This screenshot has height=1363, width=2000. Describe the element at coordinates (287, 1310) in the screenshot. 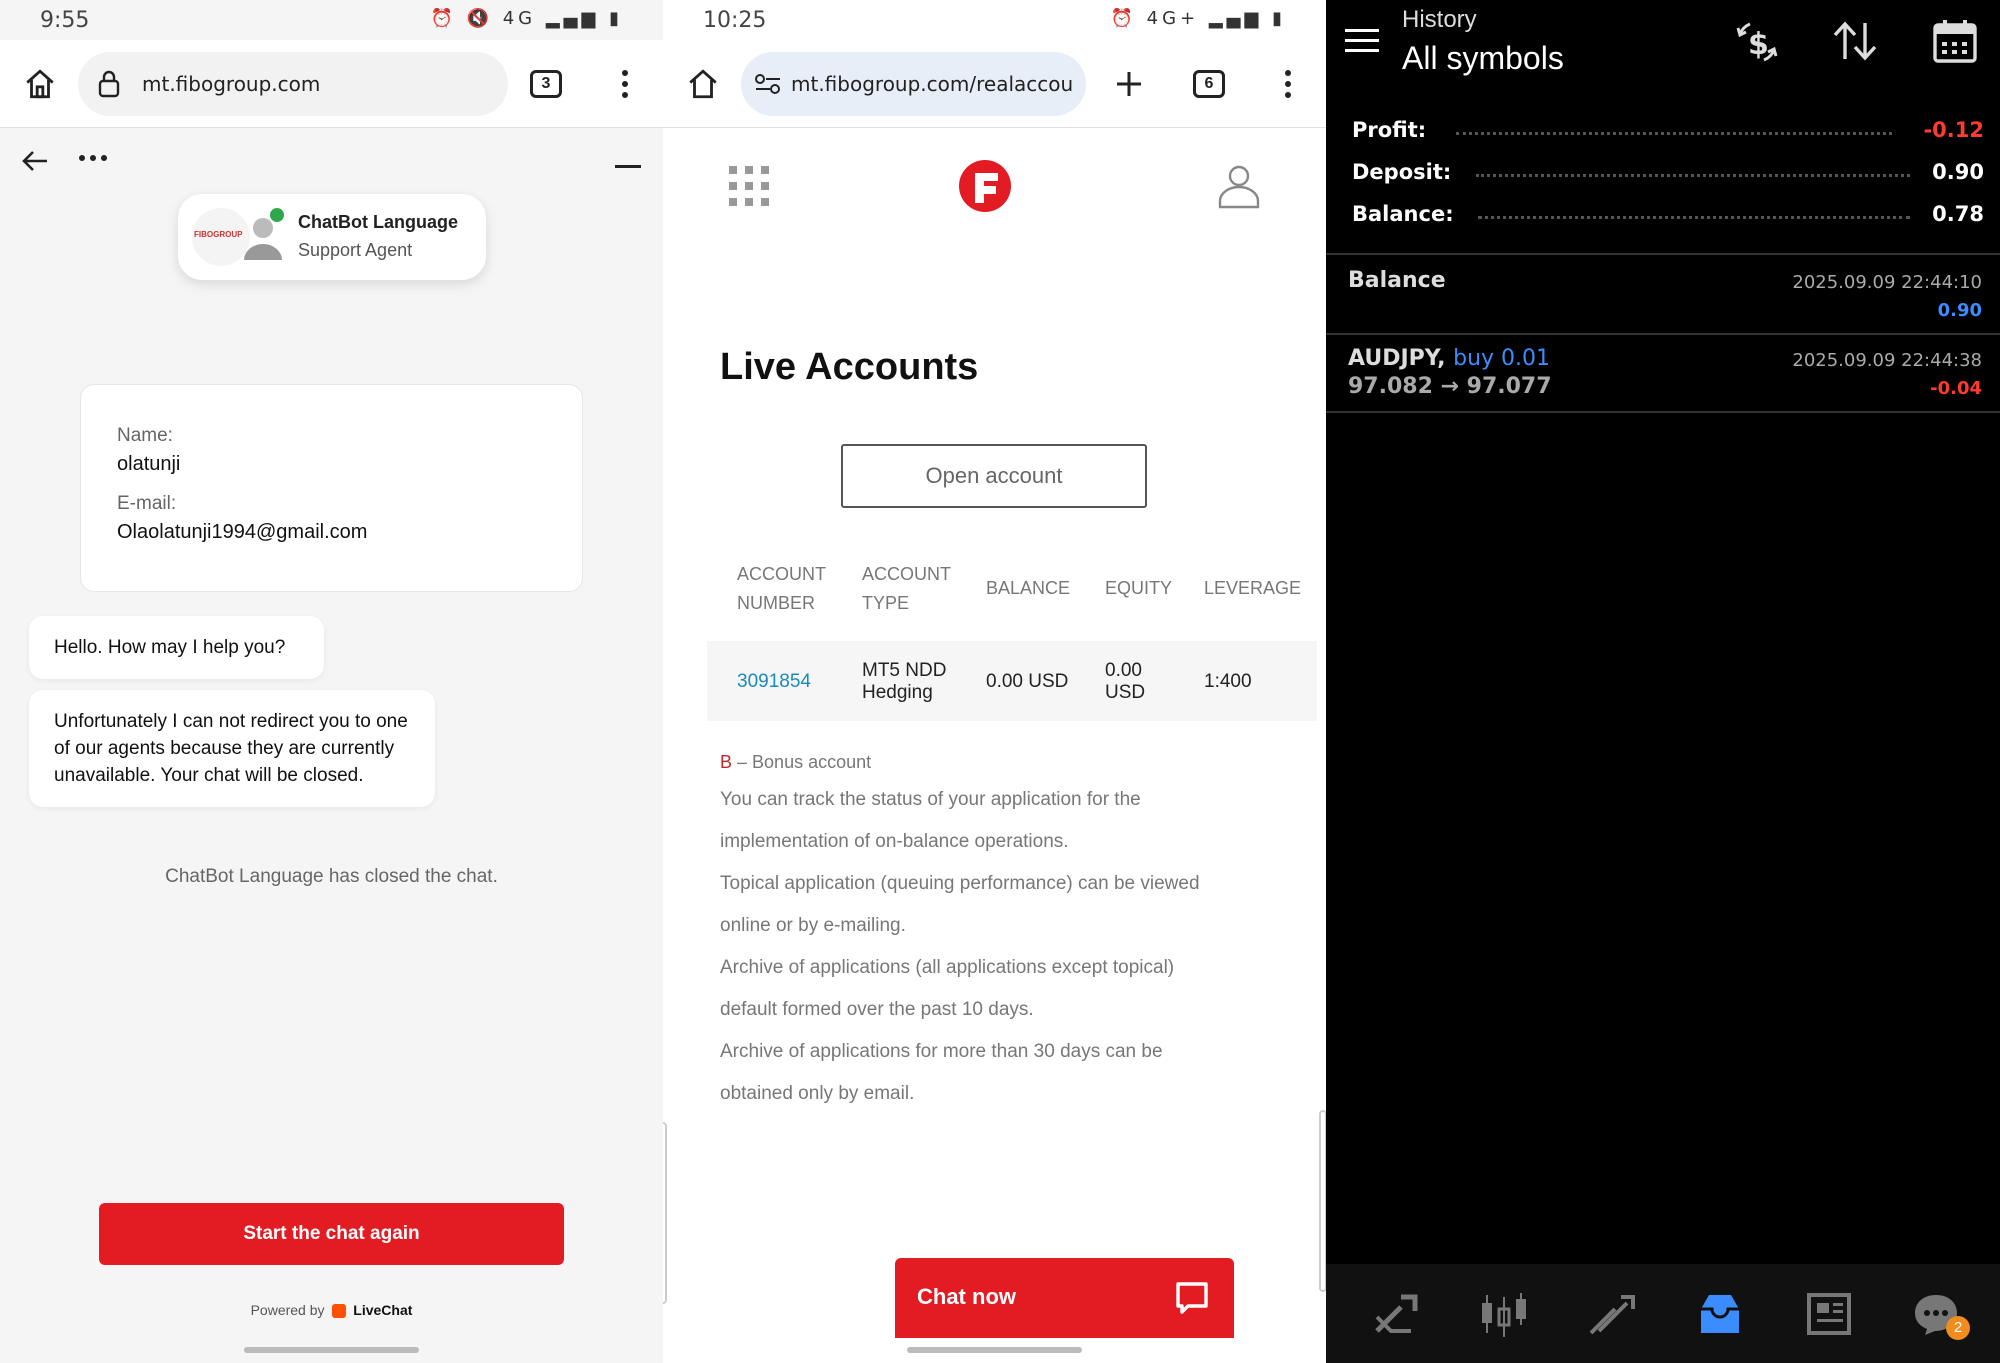

I see `powered-by-label: Powered by` at that location.